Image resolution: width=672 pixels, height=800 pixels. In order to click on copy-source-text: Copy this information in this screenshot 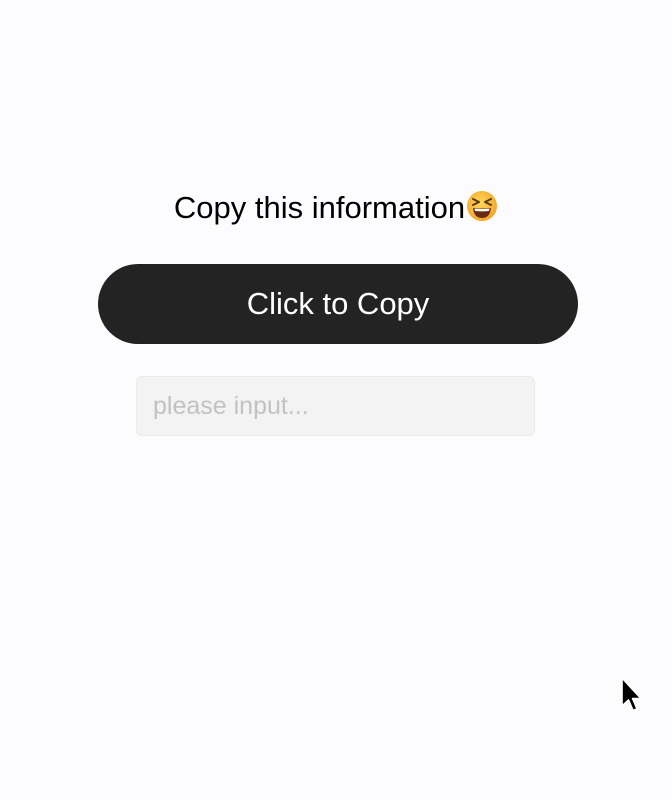, I will do `click(336, 210)`.